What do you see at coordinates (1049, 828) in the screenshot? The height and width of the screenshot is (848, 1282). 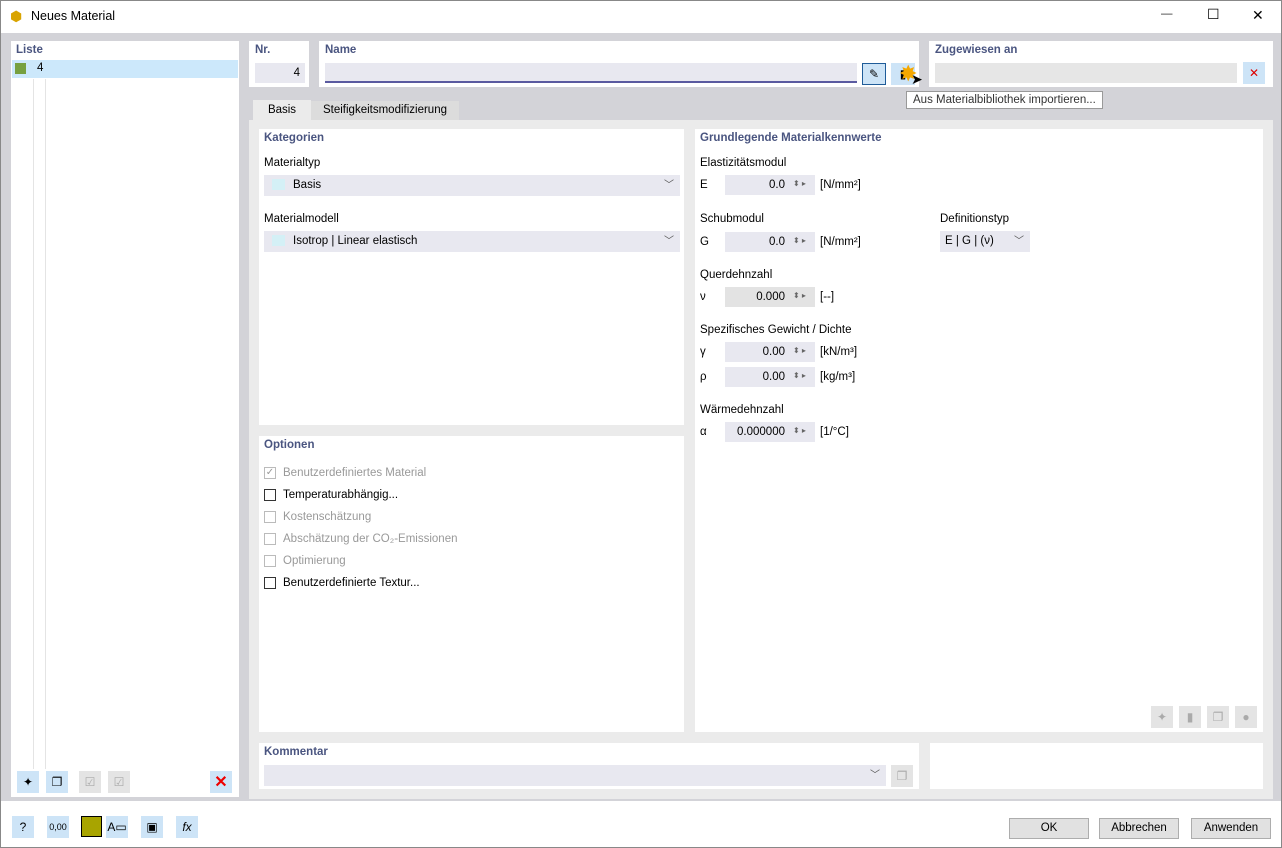 I see `ok-button: OK` at bounding box center [1049, 828].